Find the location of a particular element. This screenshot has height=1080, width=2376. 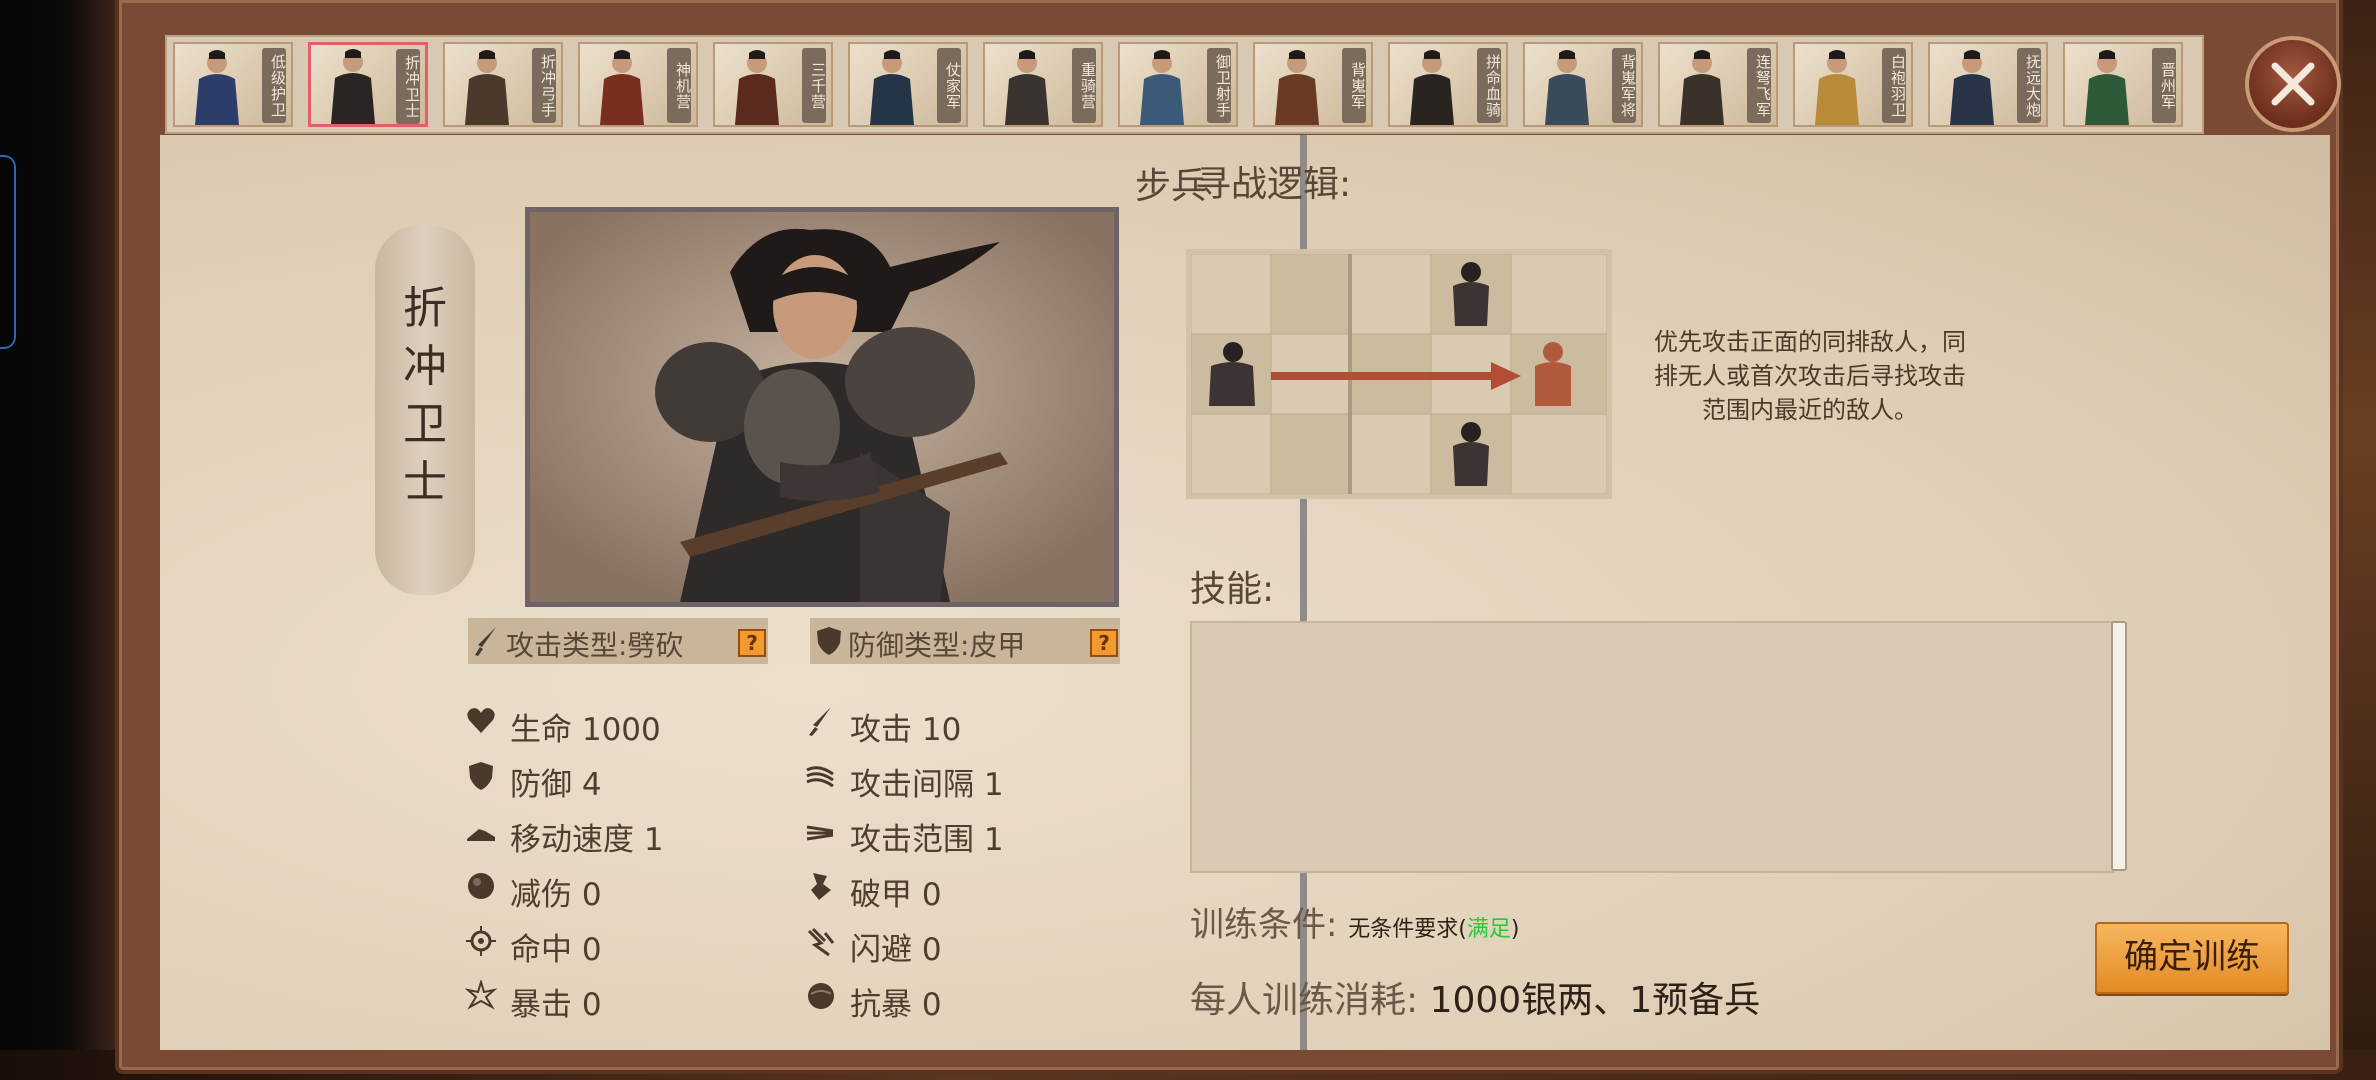

unit-tab-6: 重骑营 is located at coordinates (1043, 84).